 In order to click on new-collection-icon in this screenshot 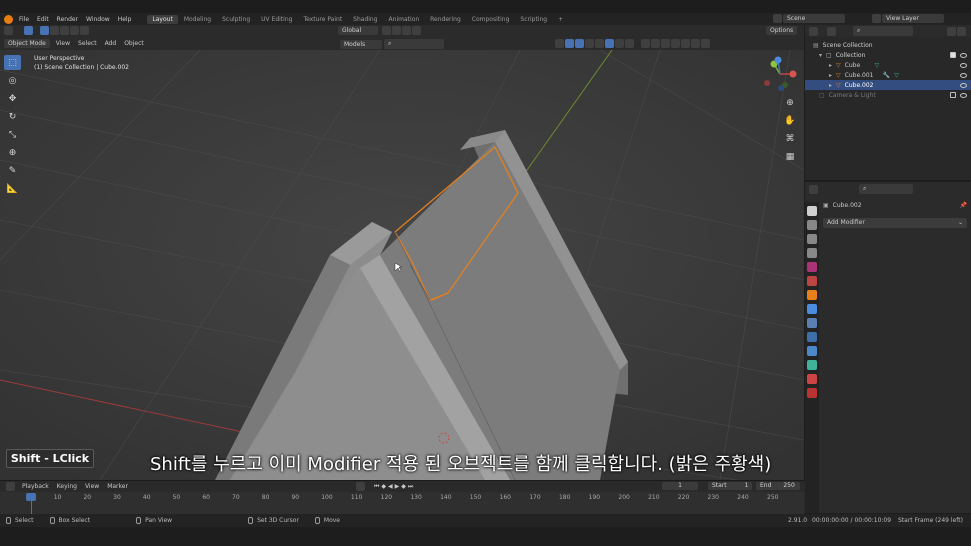, I will do `click(961, 31)`.